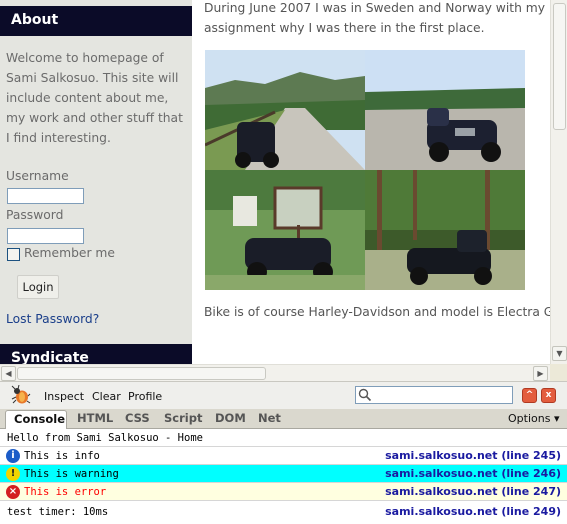 The width and height of the screenshot is (567, 524). I want to click on tab-console: Console, so click(36, 419).